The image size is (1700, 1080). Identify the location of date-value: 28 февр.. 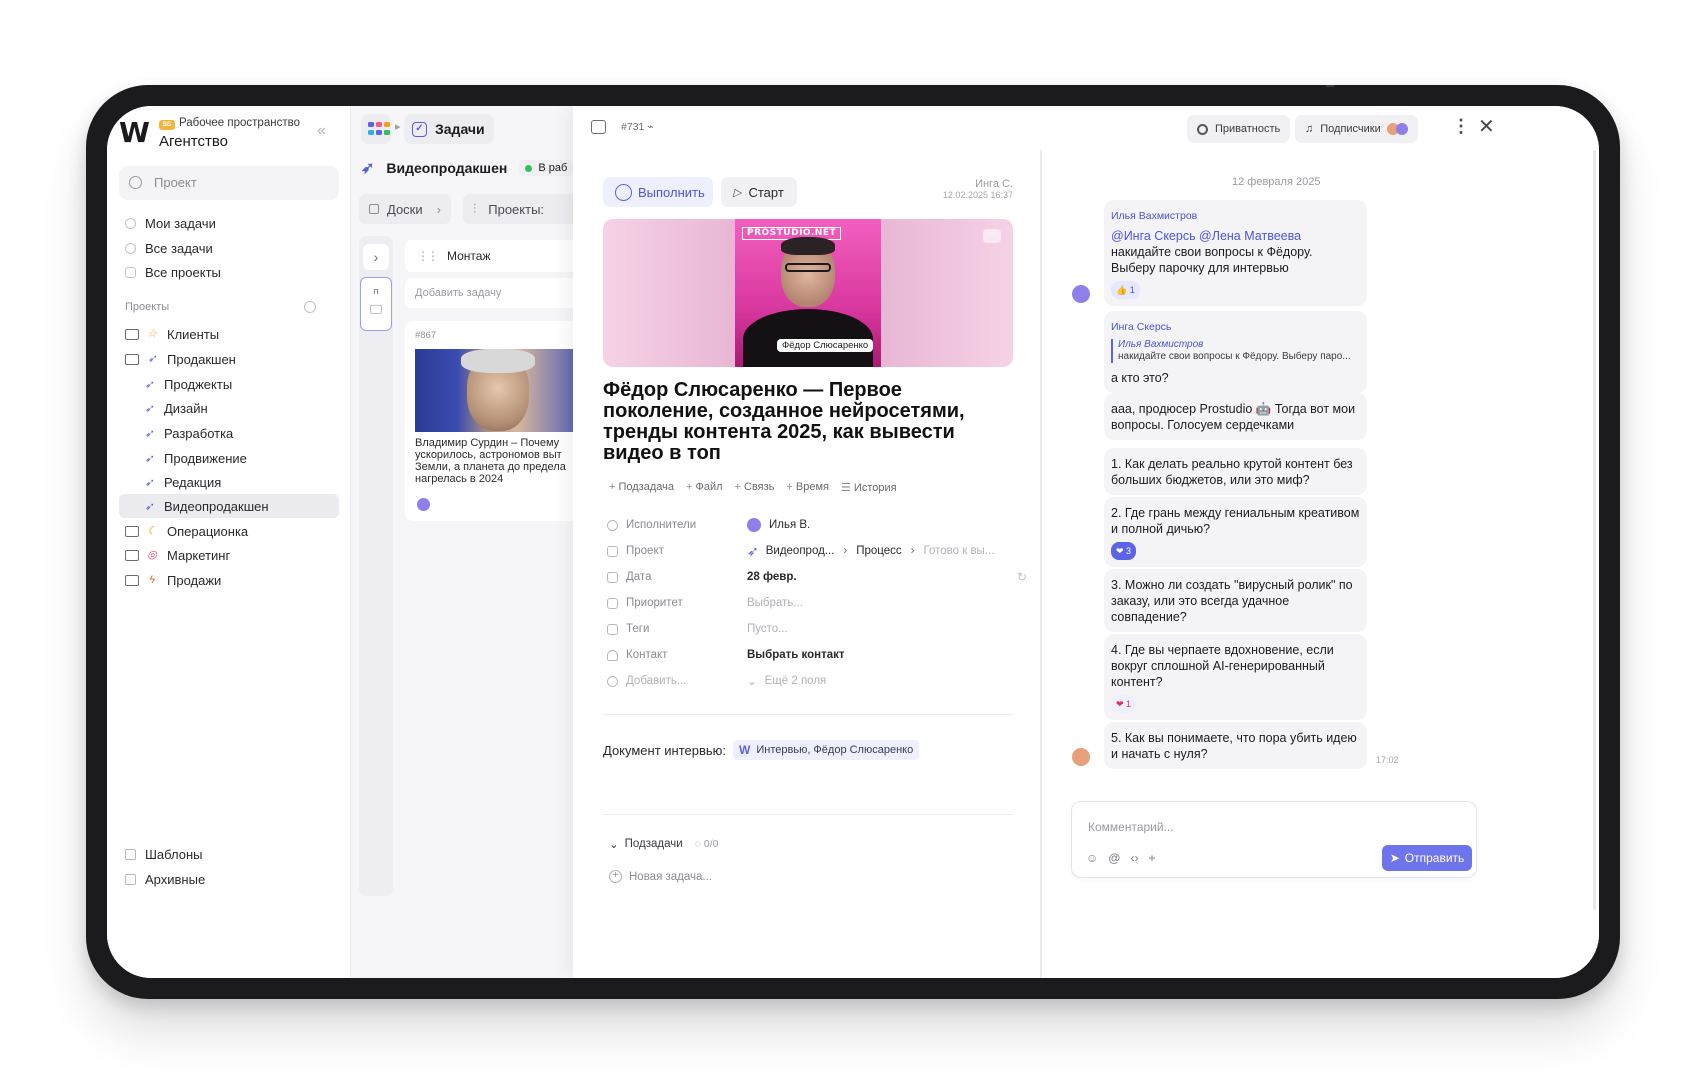
(772, 577).